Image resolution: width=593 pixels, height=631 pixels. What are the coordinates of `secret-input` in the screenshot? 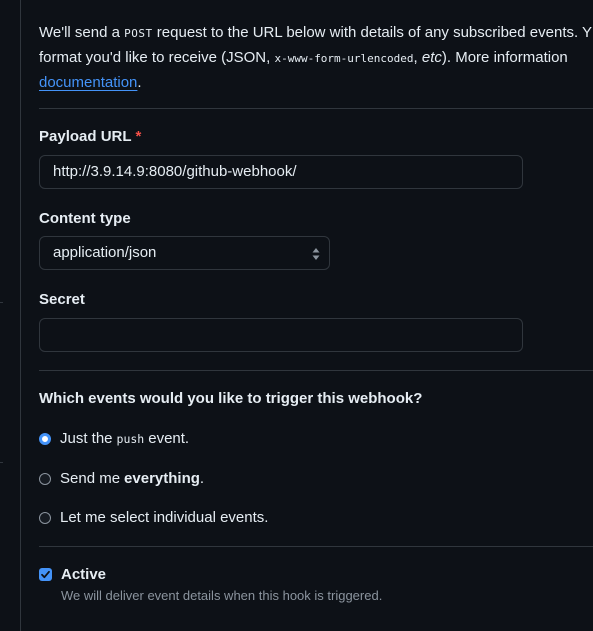 It's located at (281, 335).